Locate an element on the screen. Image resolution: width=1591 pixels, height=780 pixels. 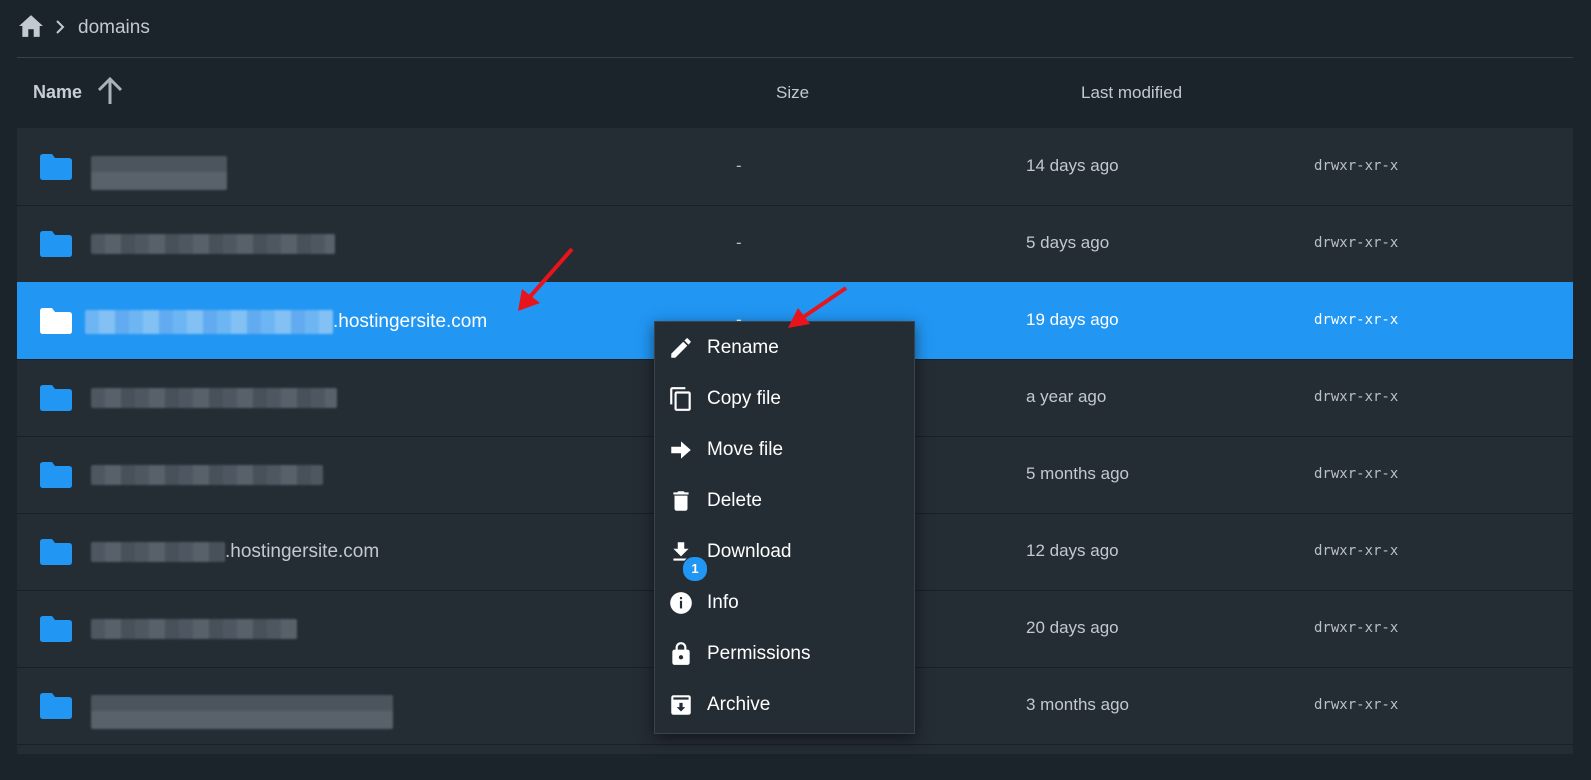
column-header: Name Size Last modified is located at coordinates (795, 93).